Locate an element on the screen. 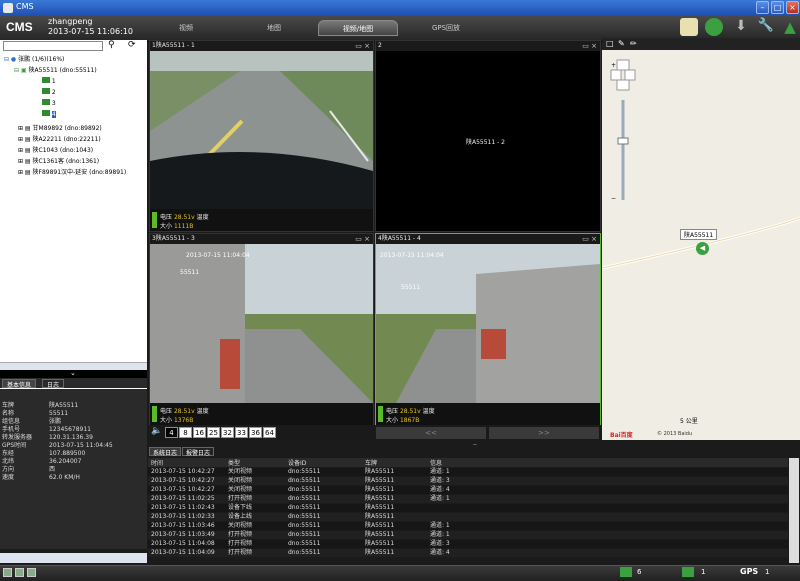 This screenshot has width=800, height=581. split-36-button: 36 is located at coordinates (255, 432).